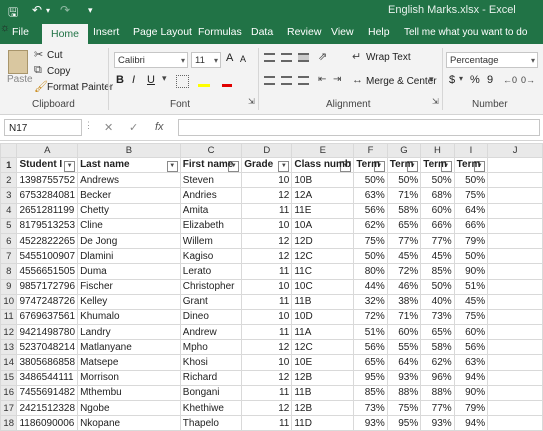 This screenshot has width=543, height=431. What do you see at coordinates (404, 347) in the screenshot?
I see `cell: 55%` at bounding box center [404, 347].